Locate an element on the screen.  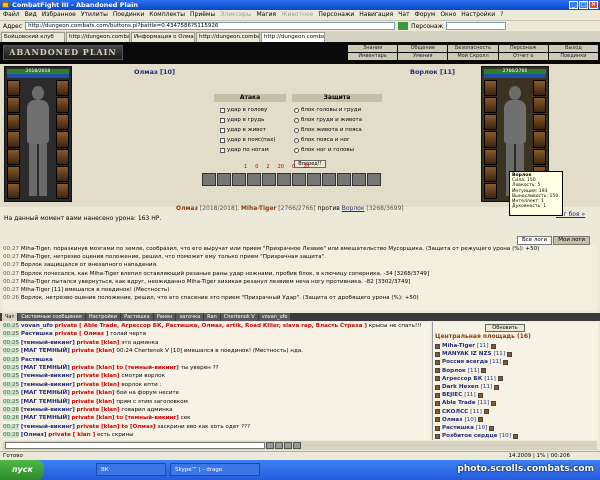
go-button is located at coordinates (403, 26).